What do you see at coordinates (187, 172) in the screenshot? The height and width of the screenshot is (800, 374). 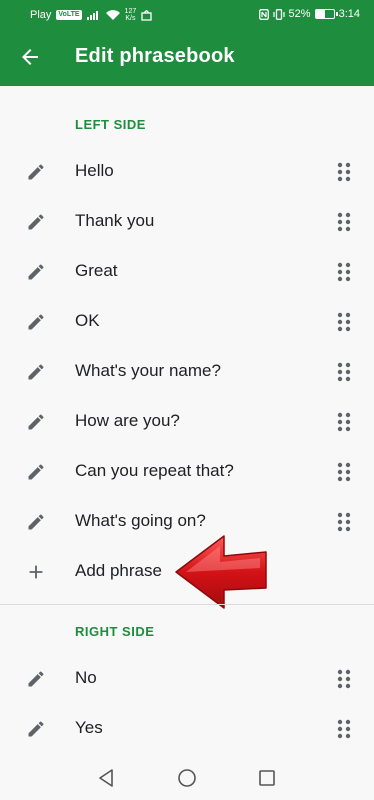 I see `phrase-row: Hello` at bounding box center [187, 172].